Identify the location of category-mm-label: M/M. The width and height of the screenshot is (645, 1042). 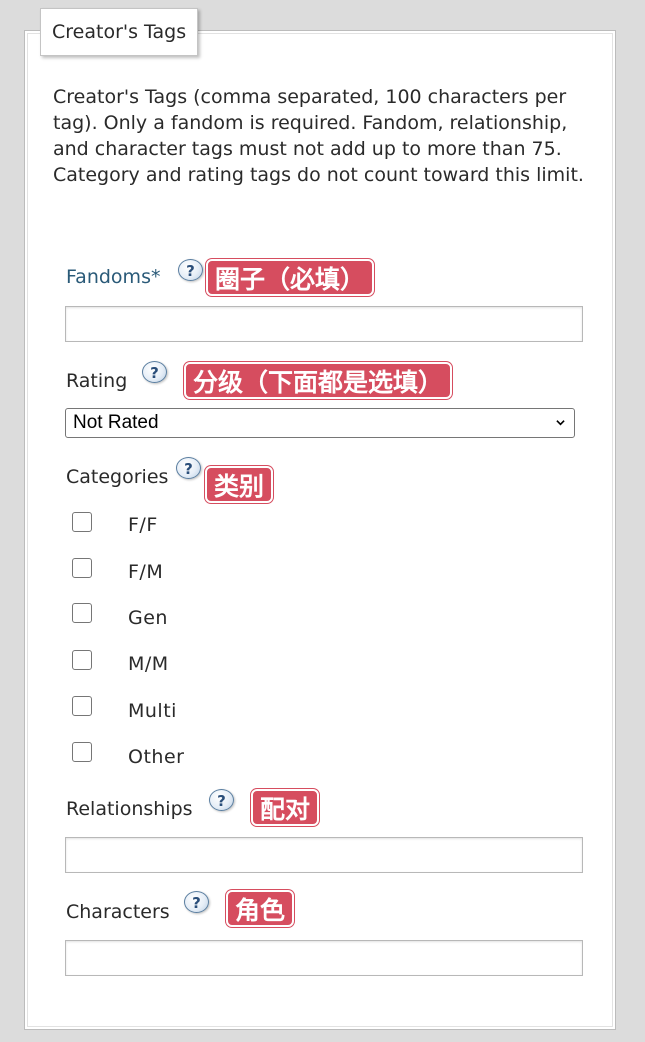
(148, 664).